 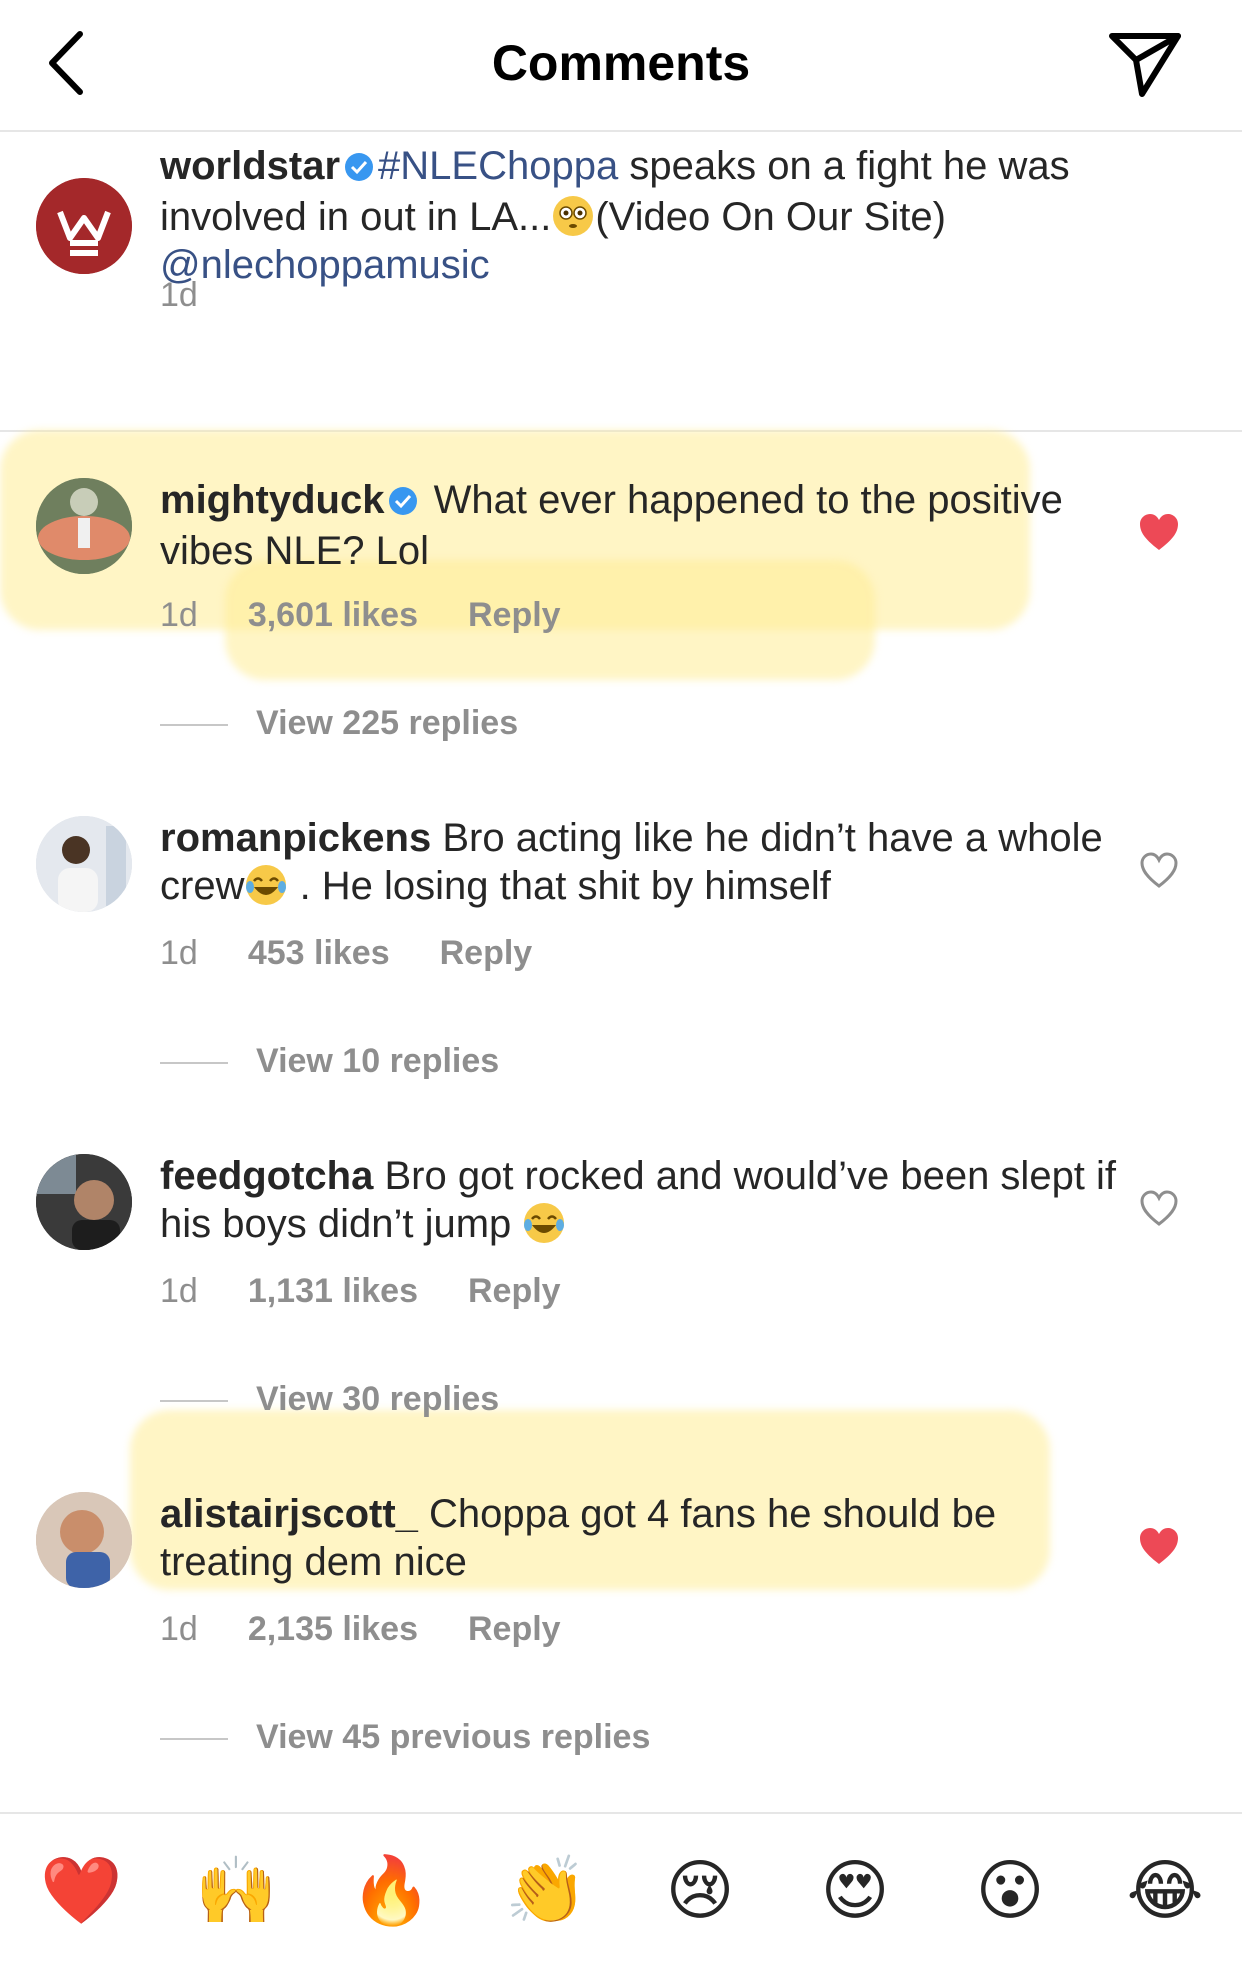 I want to click on paper-plane-icon, so click(x=1145, y=65).